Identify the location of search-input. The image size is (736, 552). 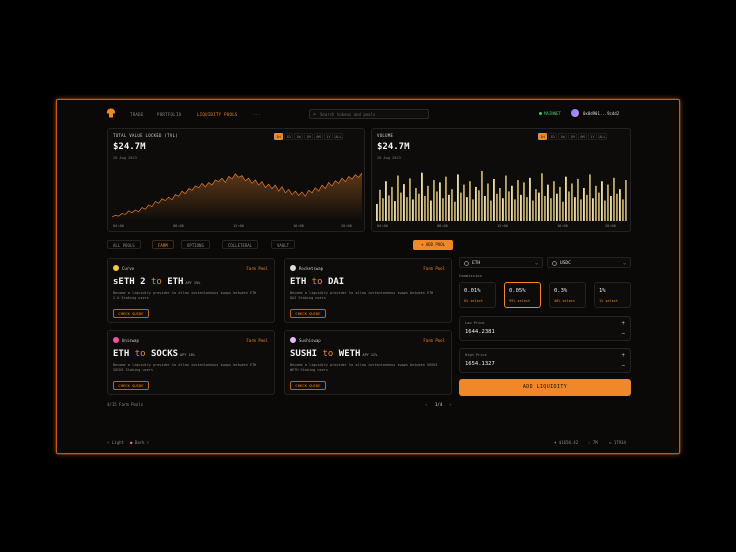
(372, 114).